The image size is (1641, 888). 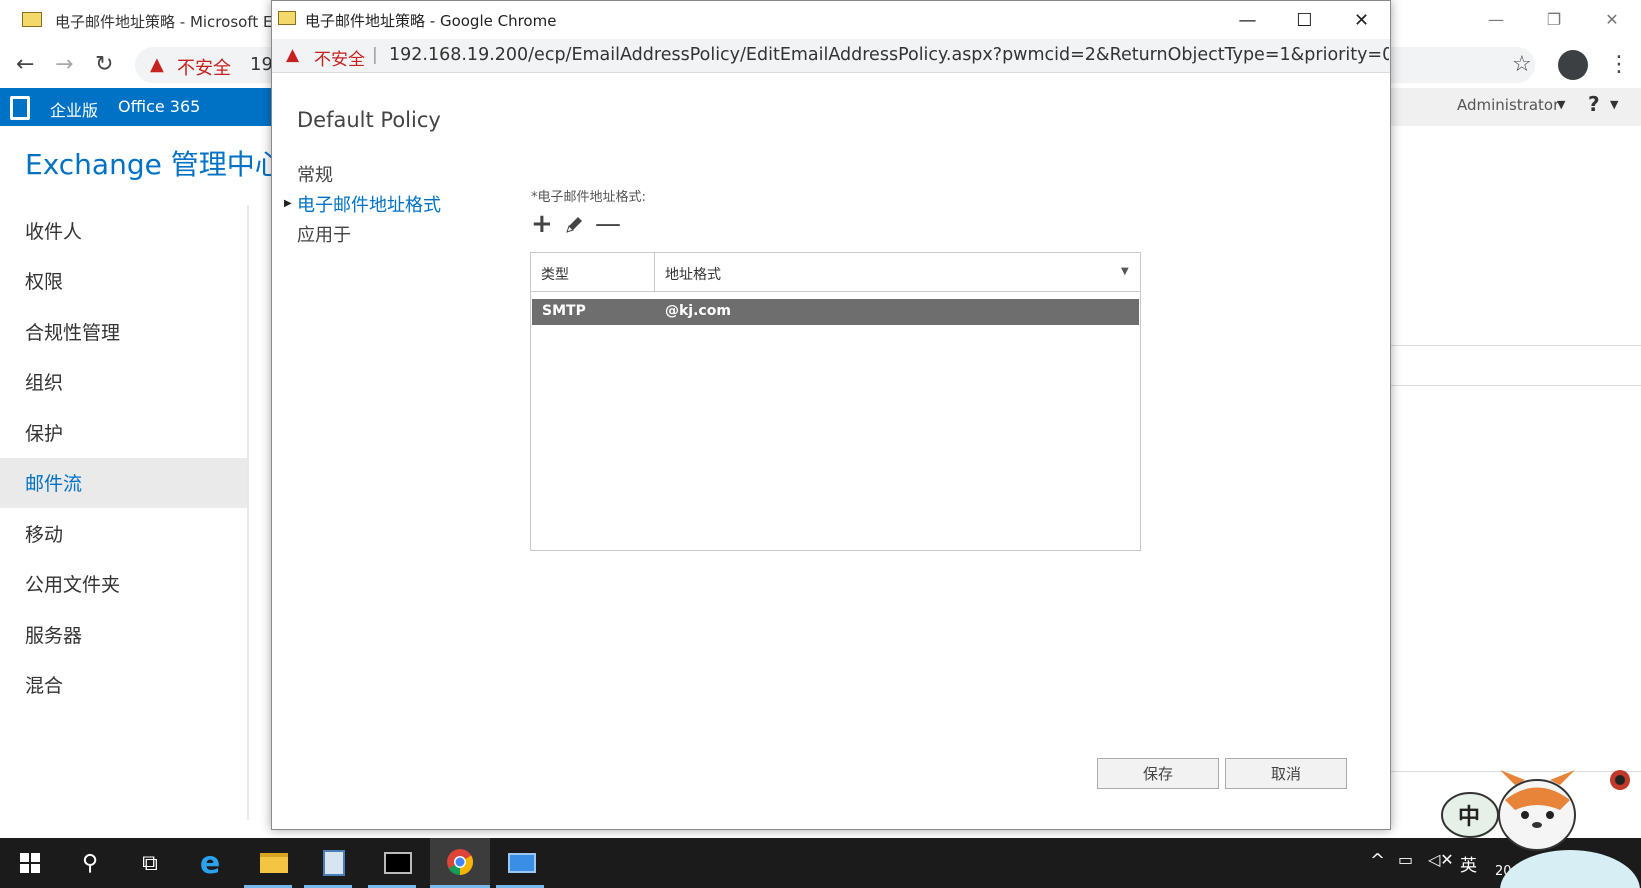 What do you see at coordinates (124, 533) in the screenshot?
I see `nav-item-mobile: 移动` at bounding box center [124, 533].